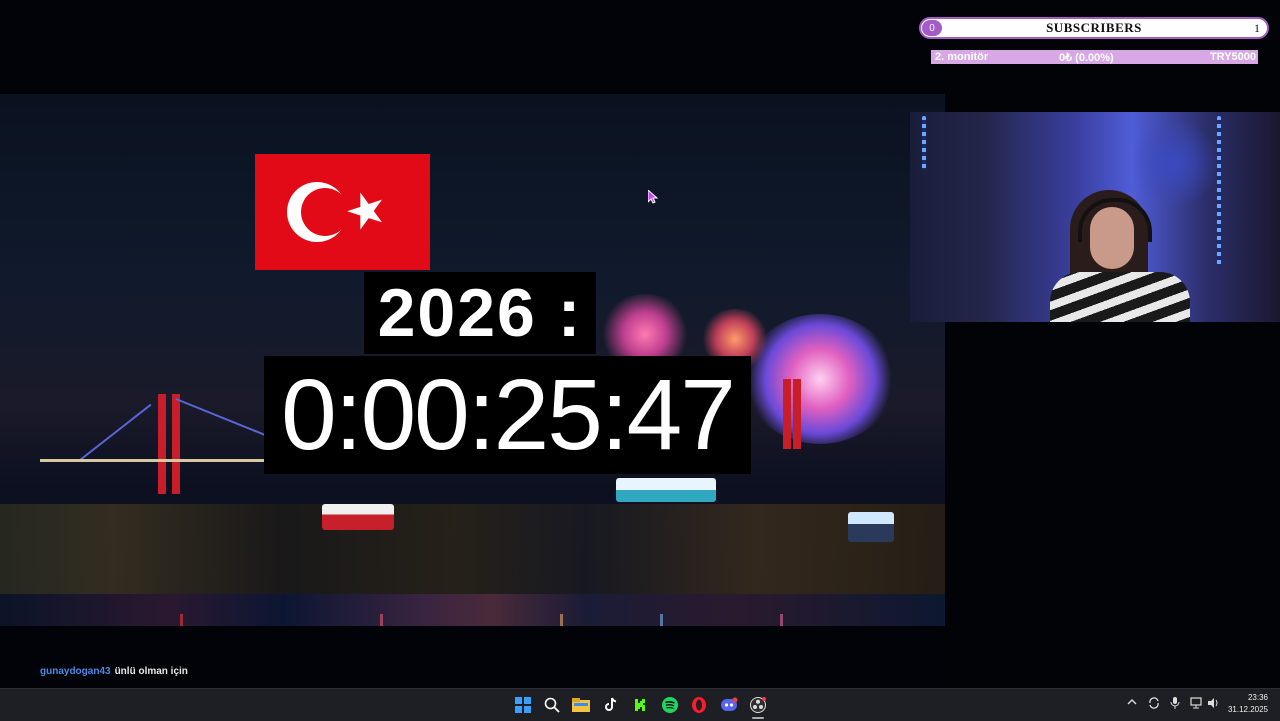 The height and width of the screenshot is (721, 1280). I want to click on goal-name: 2. monitör, so click(962, 57).